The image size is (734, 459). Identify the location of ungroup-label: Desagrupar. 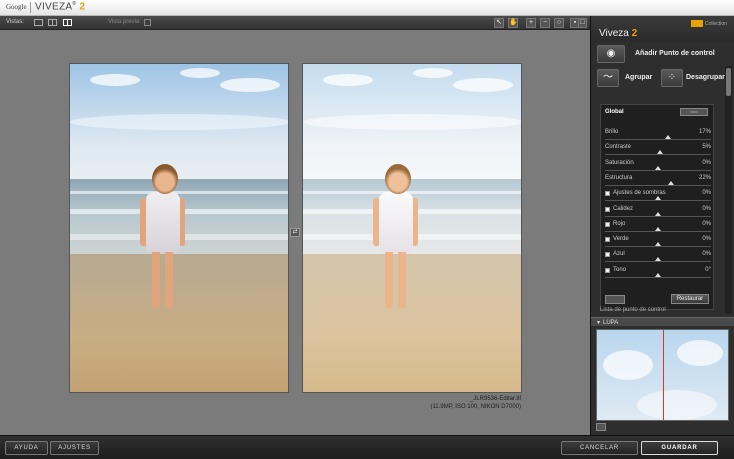
(705, 77).